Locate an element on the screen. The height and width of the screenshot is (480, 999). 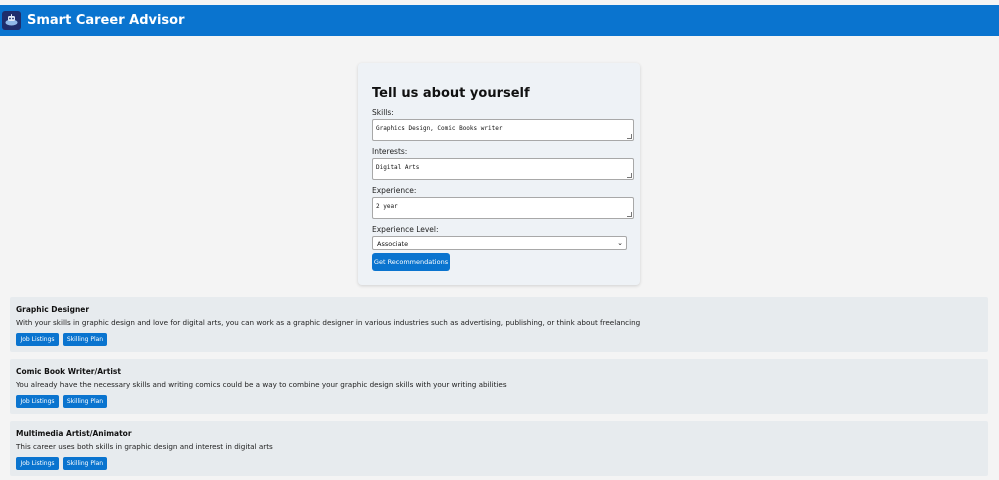
recommendation-title: Multimedia Artist/Animator is located at coordinates (74, 433).